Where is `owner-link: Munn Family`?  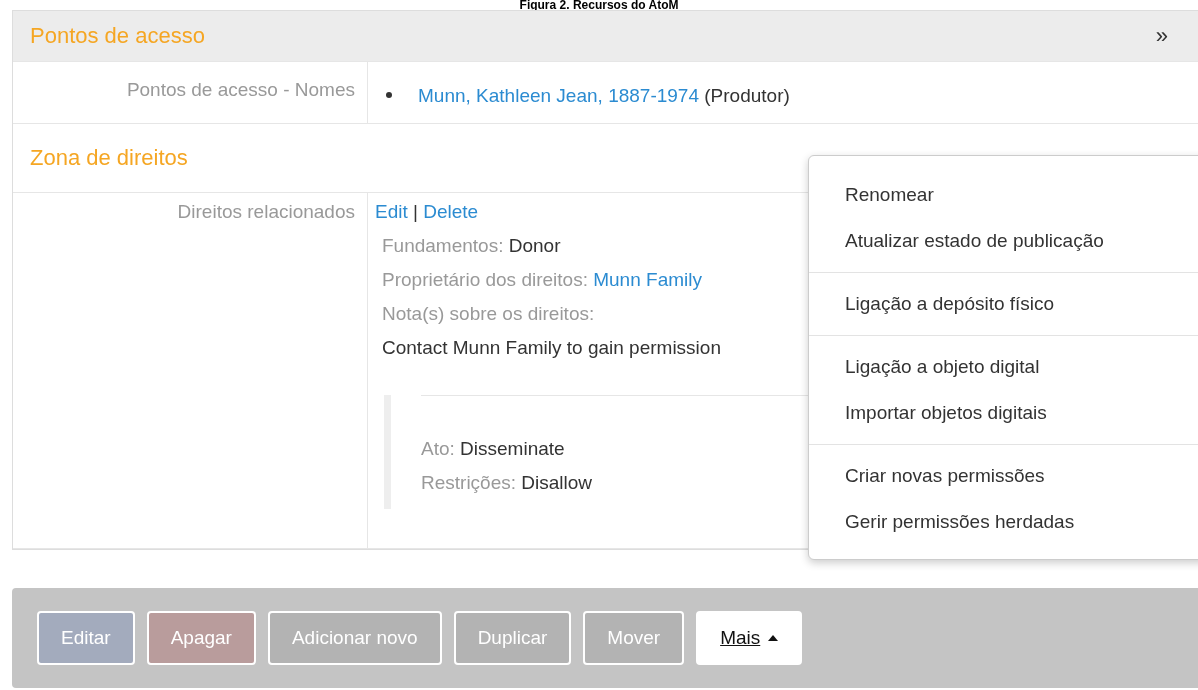
owner-link: Munn Family is located at coordinates (647, 279).